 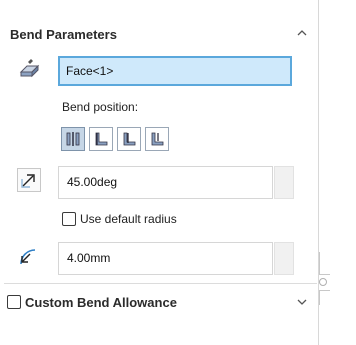 I want to click on bend-radius-spinner, so click(x=284, y=258).